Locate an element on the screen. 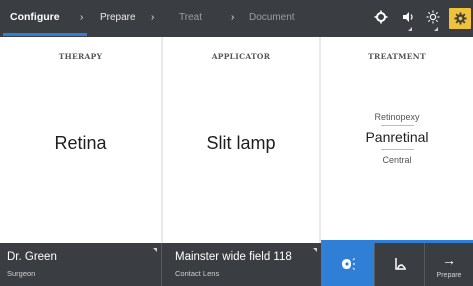 The width and height of the screenshot is (473, 286). tab-prepare: Prepare is located at coordinates (118, 17).